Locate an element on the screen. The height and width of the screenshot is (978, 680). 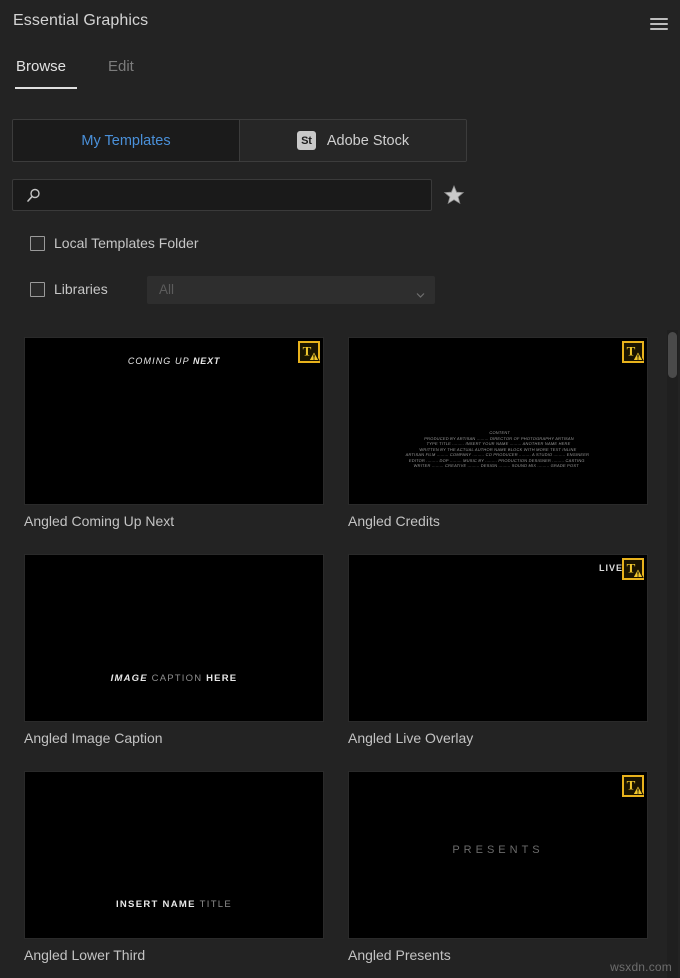
thumbnail-art-text: IMAGE CAPTION HERE is located at coordinates (174, 678).